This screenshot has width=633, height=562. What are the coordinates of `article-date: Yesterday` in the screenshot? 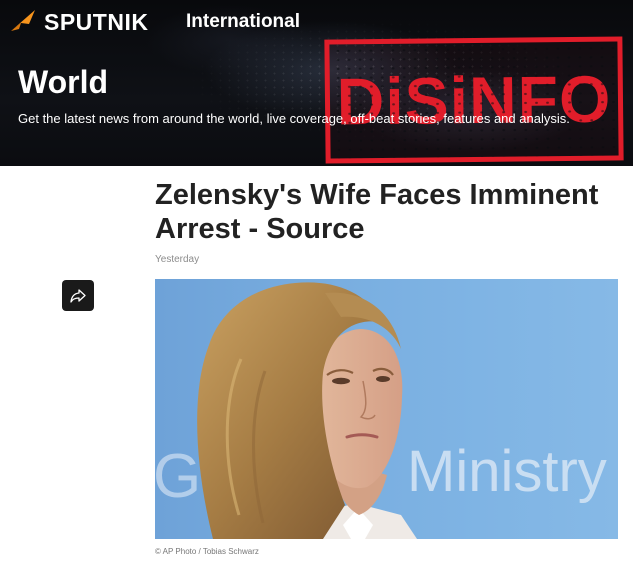 It's located at (177, 259).